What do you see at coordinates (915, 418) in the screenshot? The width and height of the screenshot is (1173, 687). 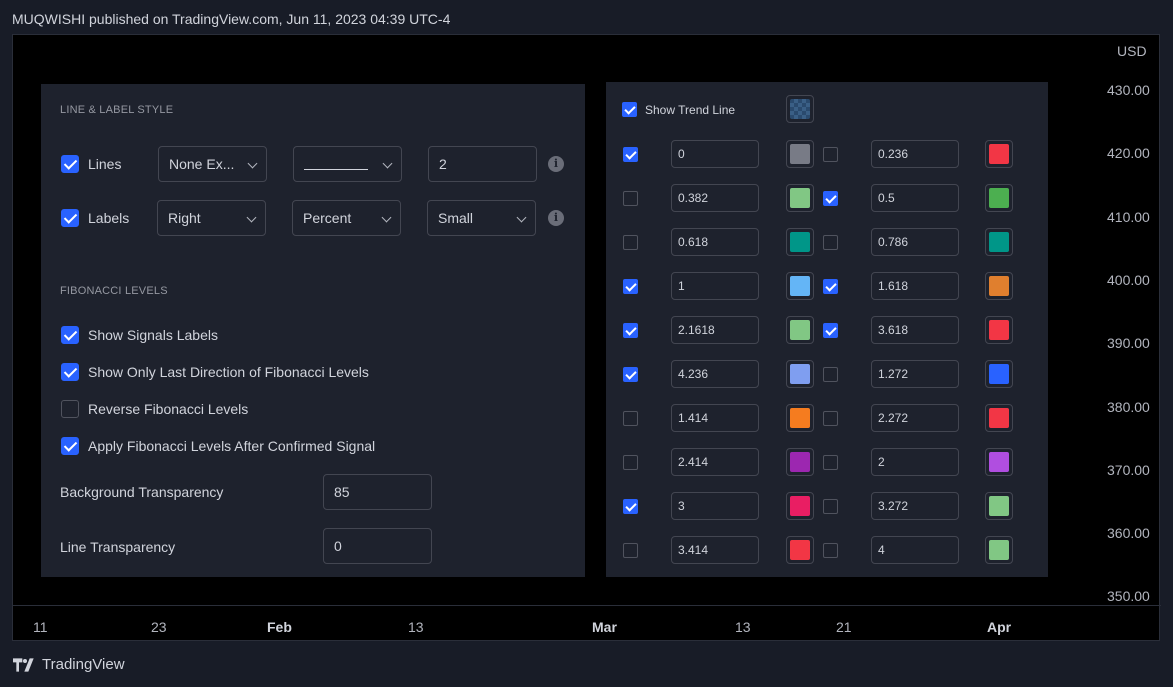 I see `level-value-input: 2.272` at bounding box center [915, 418].